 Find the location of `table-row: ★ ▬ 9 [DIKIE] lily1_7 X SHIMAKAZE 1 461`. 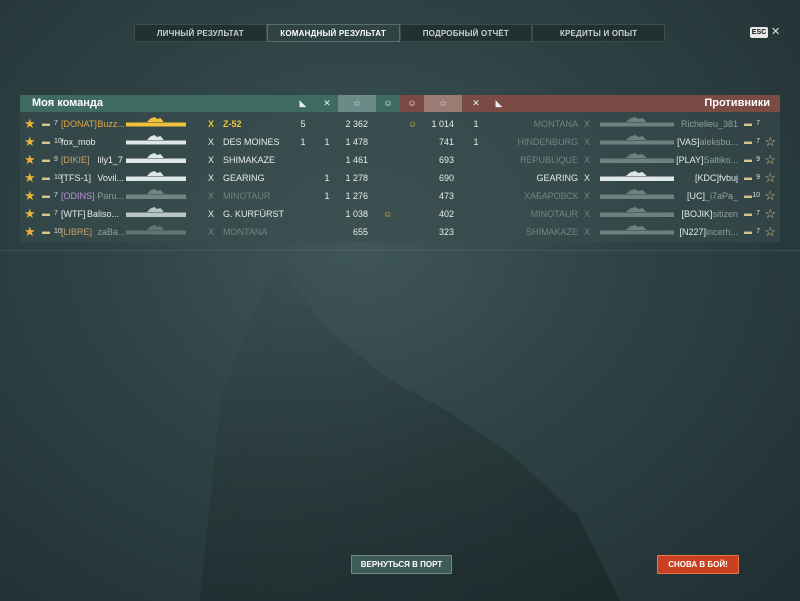

table-row: ★ ▬ 9 [DIKIE] lily1_7 X SHIMAKAZE 1 461 is located at coordinates (210, 160).